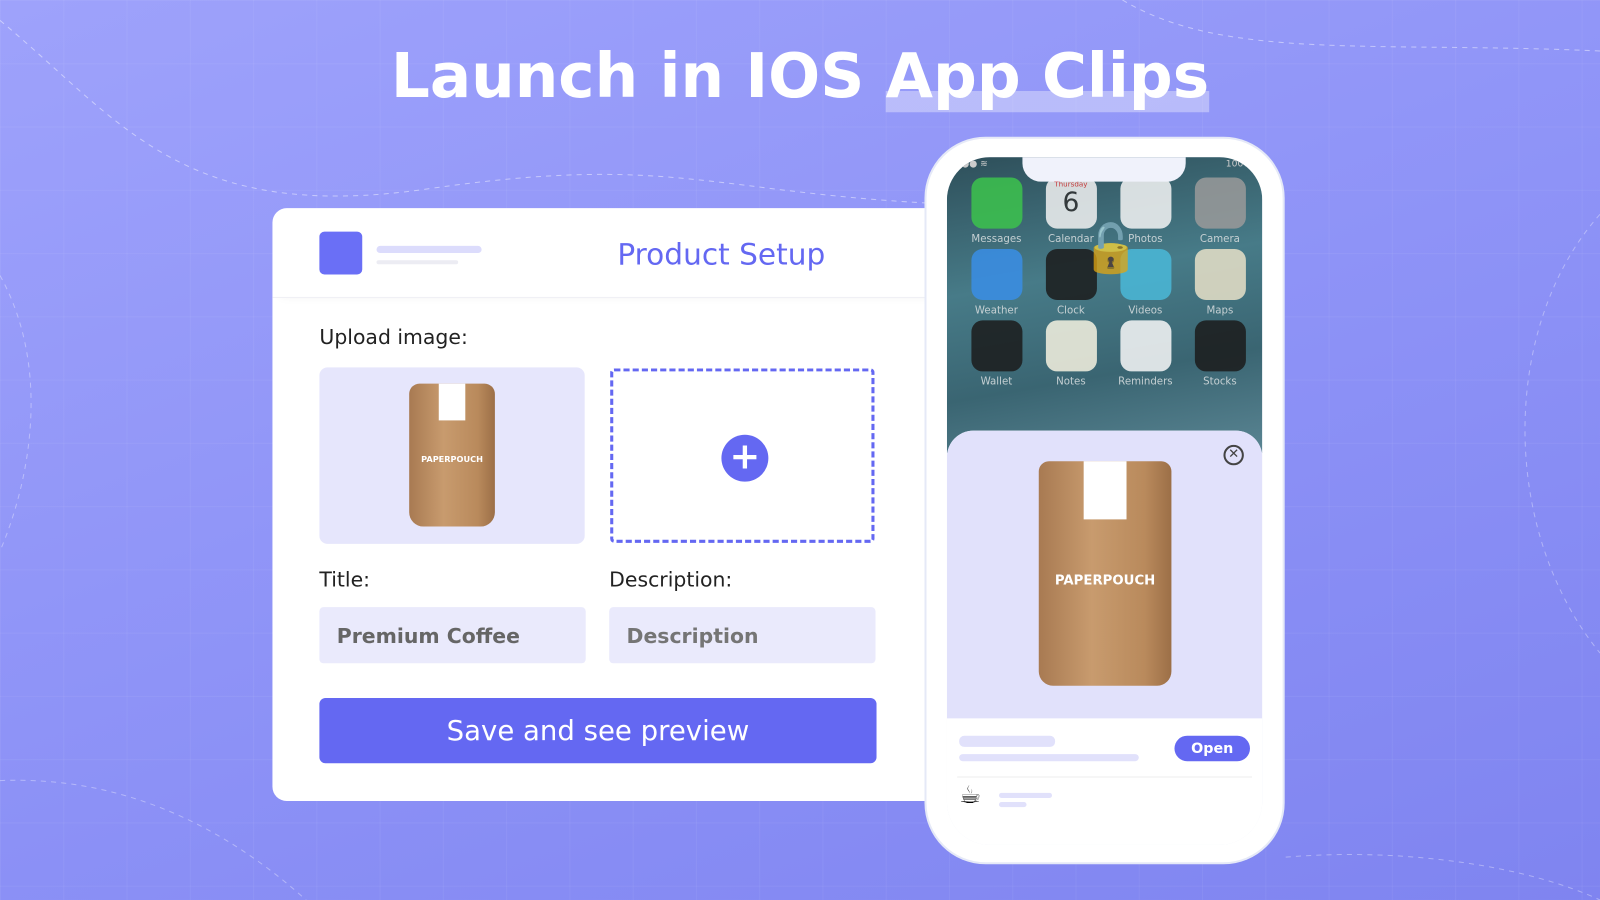 The height and width of the screenshot is (900, 1600). What do you see at coordinates (1220, 311) in the screenshot?
I see `app-label: Maps` at bounding box center [1220, 311].